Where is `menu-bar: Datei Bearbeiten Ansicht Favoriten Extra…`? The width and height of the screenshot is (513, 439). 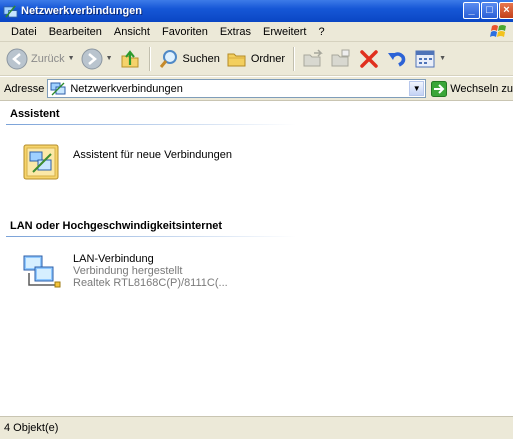 menu-bar: Datei Bearbeiten Ansicht Favoriten Extra… is located at coordinates (256, 32).